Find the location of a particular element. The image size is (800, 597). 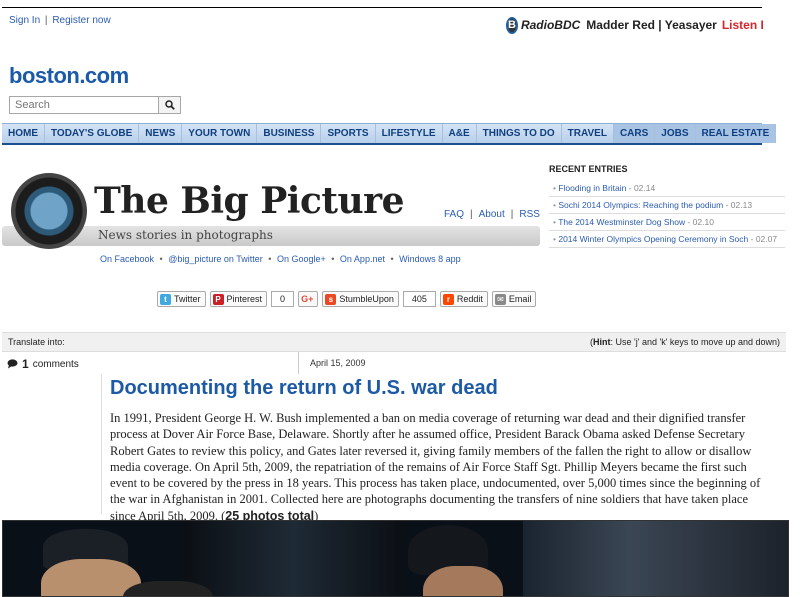

rss-link: RSS is located at coordinates (529, 214).